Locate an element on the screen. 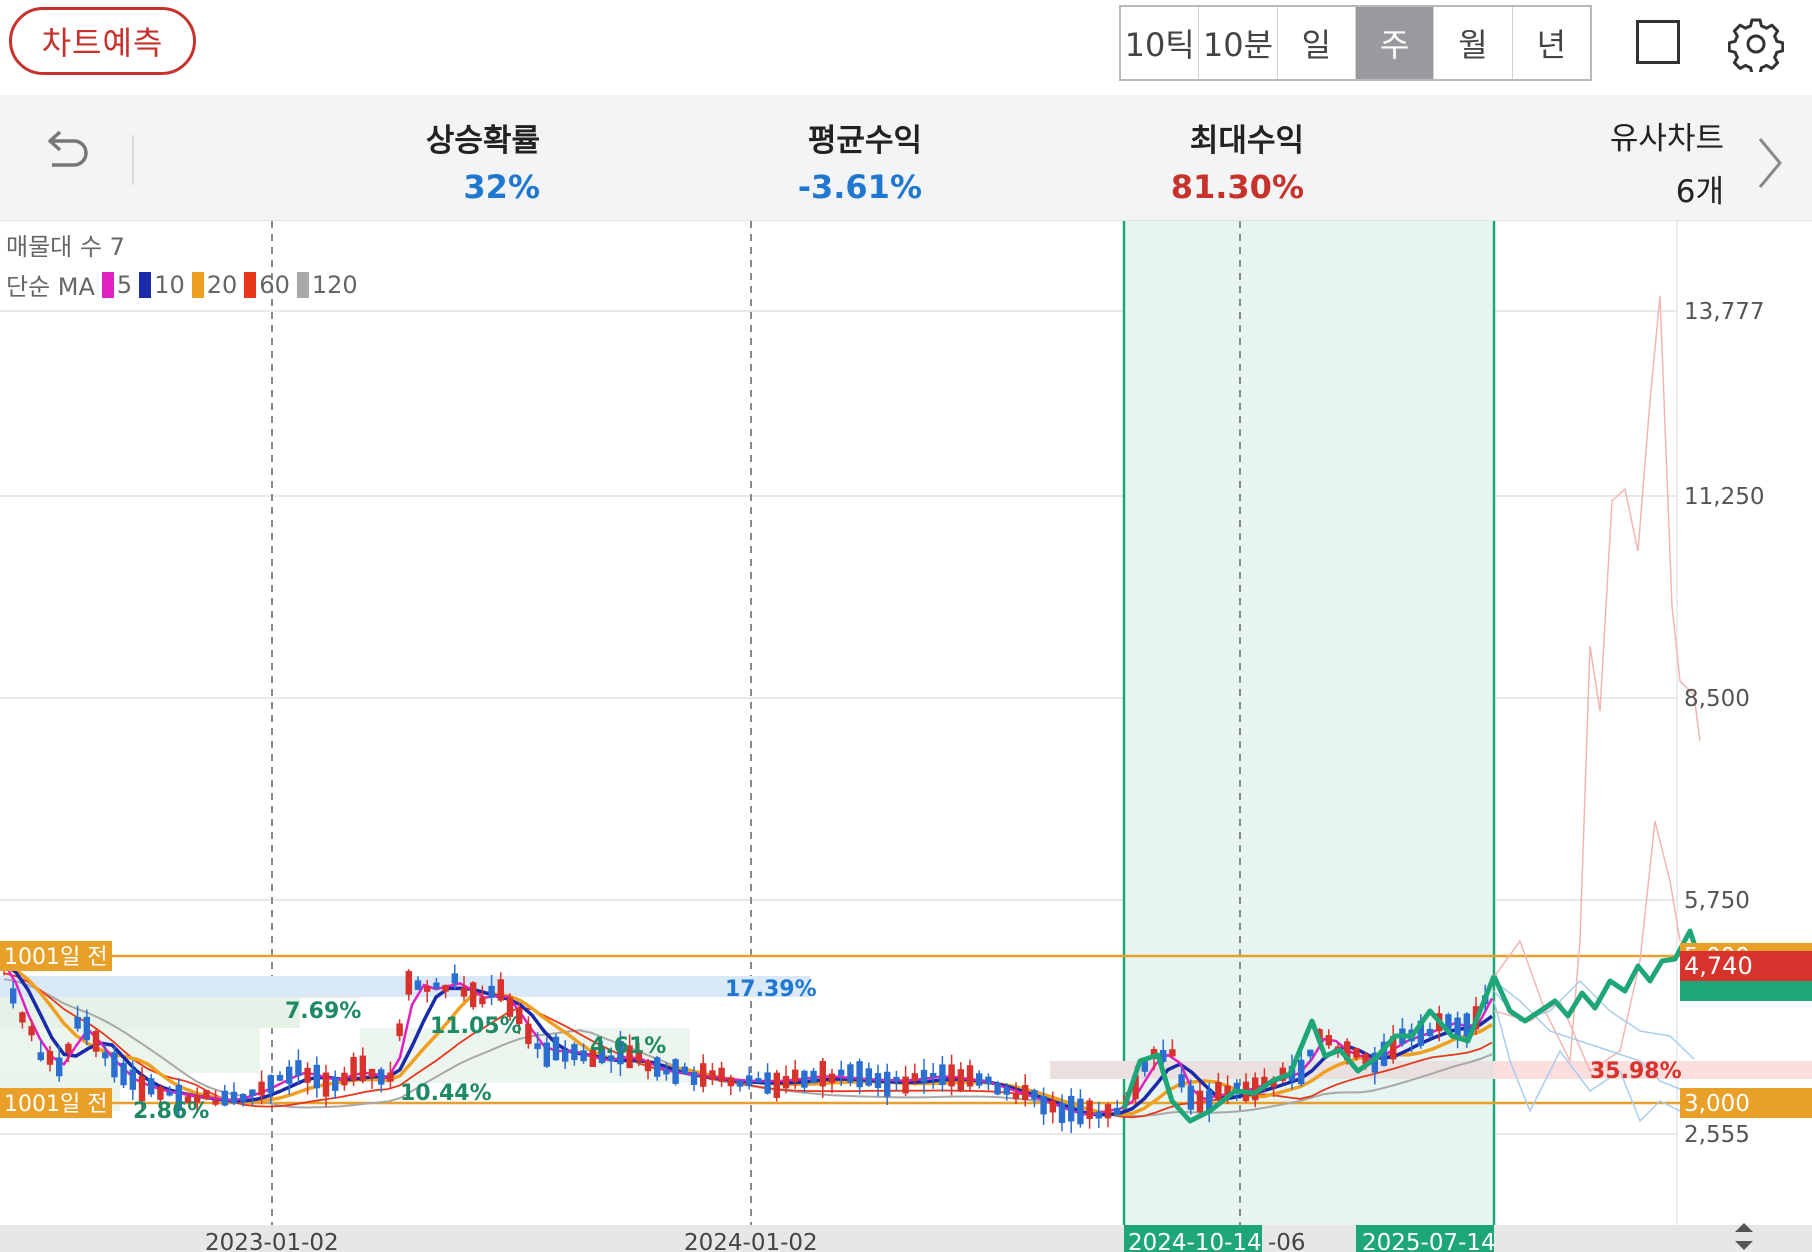 The width and height of the screenshot is (1812, 1252). prediction-summary: 상승확률 32% 평균수익 -3.61% 최대수익 81.30% 유사차트 6개 is located at coordinates (906, 158).